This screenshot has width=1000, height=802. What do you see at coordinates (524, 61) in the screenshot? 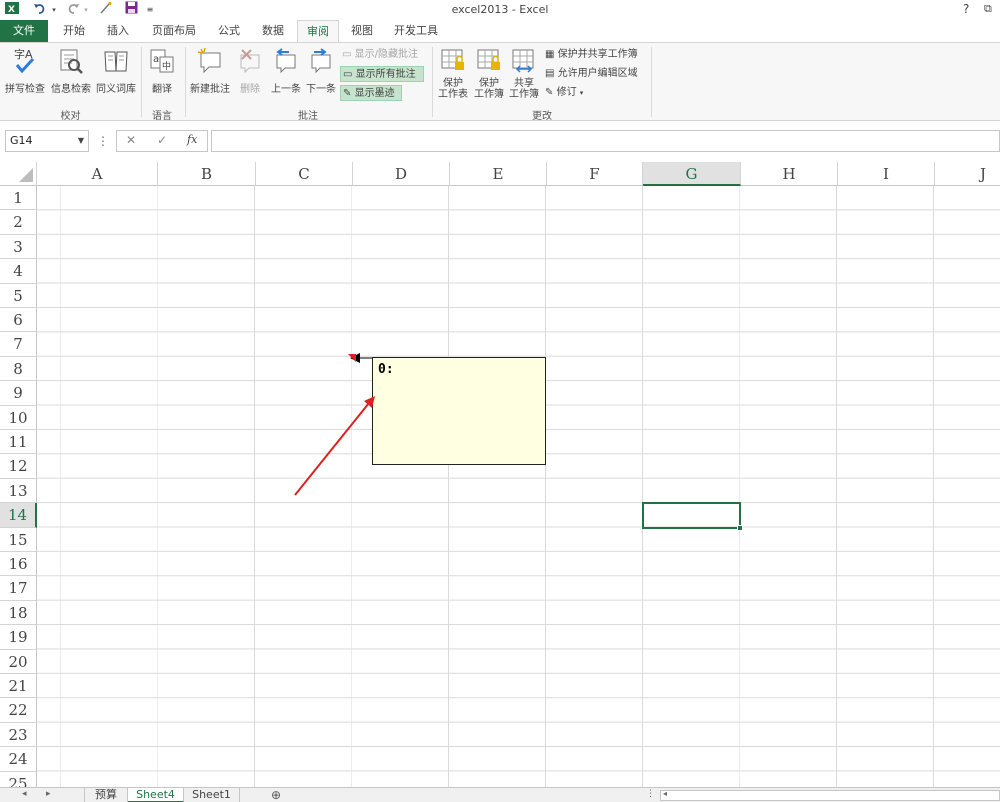
I see `share-workbook-icon` at bounding box center [524, 61].